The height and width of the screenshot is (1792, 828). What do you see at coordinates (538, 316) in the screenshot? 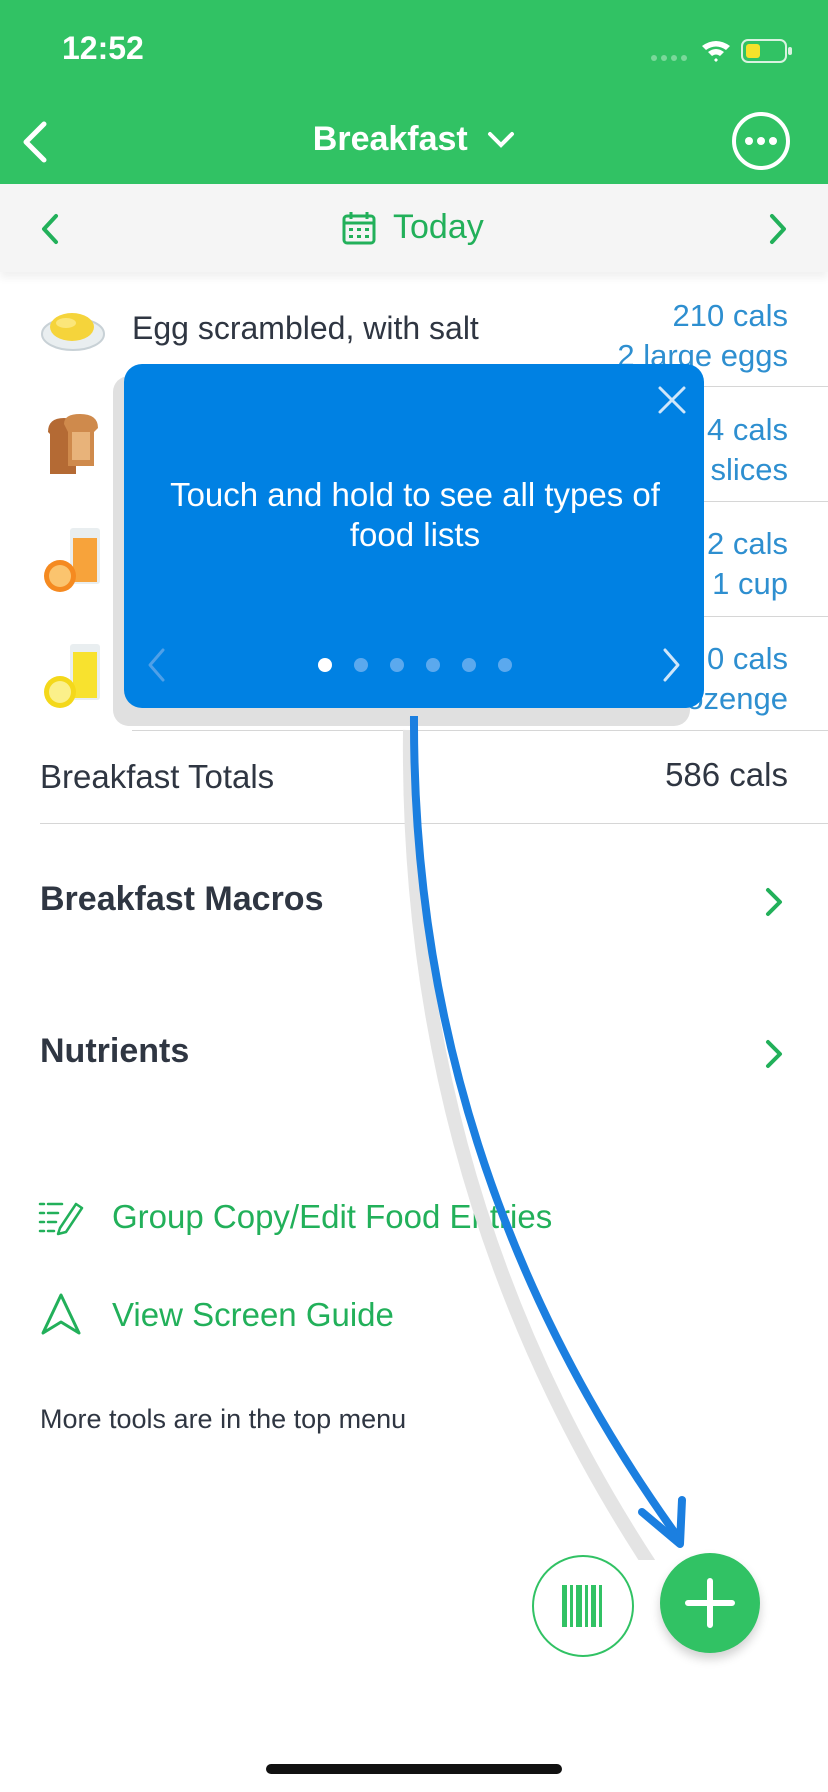
I see `food-cals: 210 cals` at bounding box center [538, 316].